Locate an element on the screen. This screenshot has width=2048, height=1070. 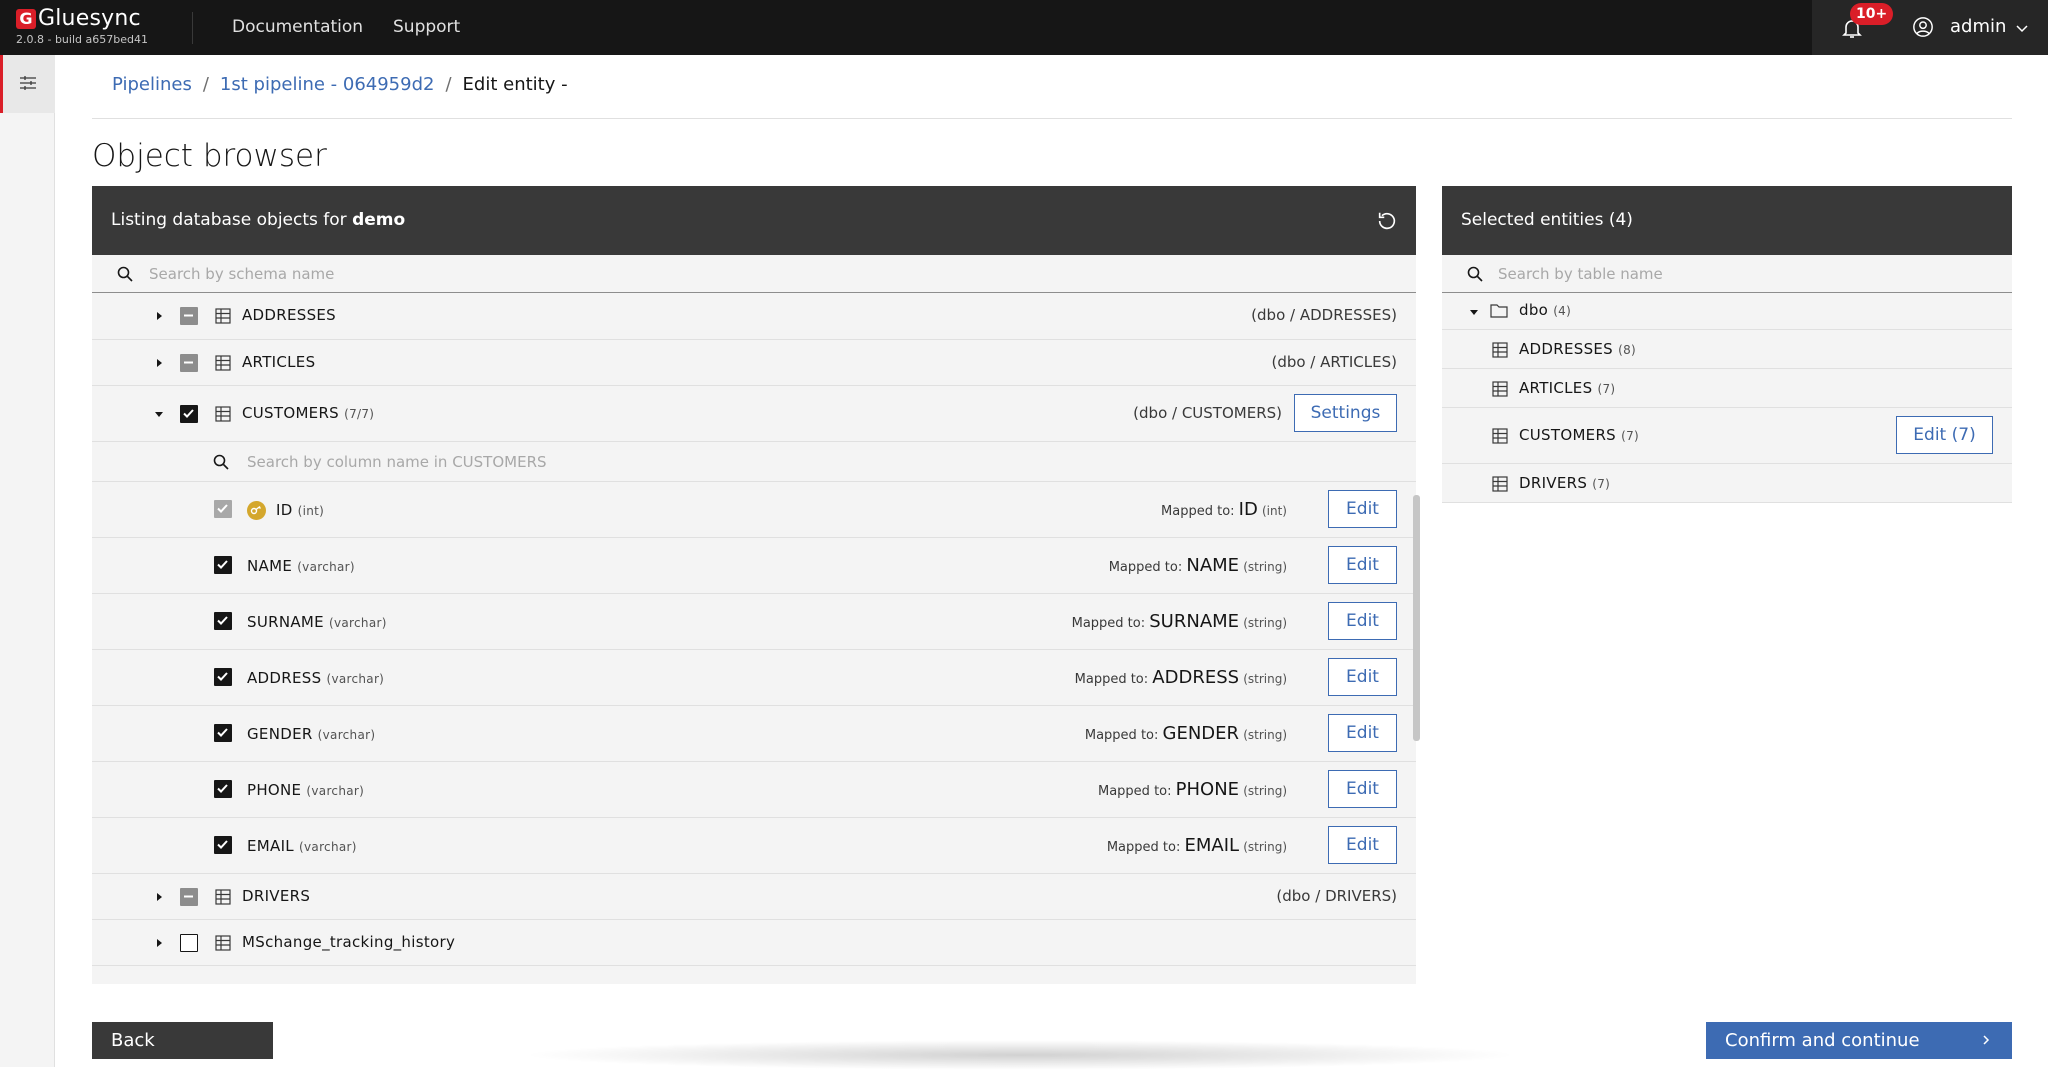
breadcrumb-pipeline: 1st pipeline - 064959d2 is located at coordinates (327, 84).